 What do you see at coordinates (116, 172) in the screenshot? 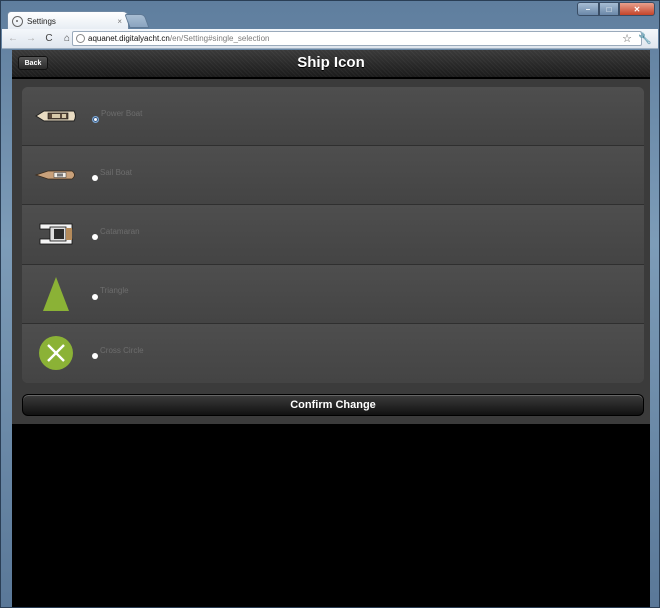
I see `option-label: Sail Boat` at bounding box center [116, 172].